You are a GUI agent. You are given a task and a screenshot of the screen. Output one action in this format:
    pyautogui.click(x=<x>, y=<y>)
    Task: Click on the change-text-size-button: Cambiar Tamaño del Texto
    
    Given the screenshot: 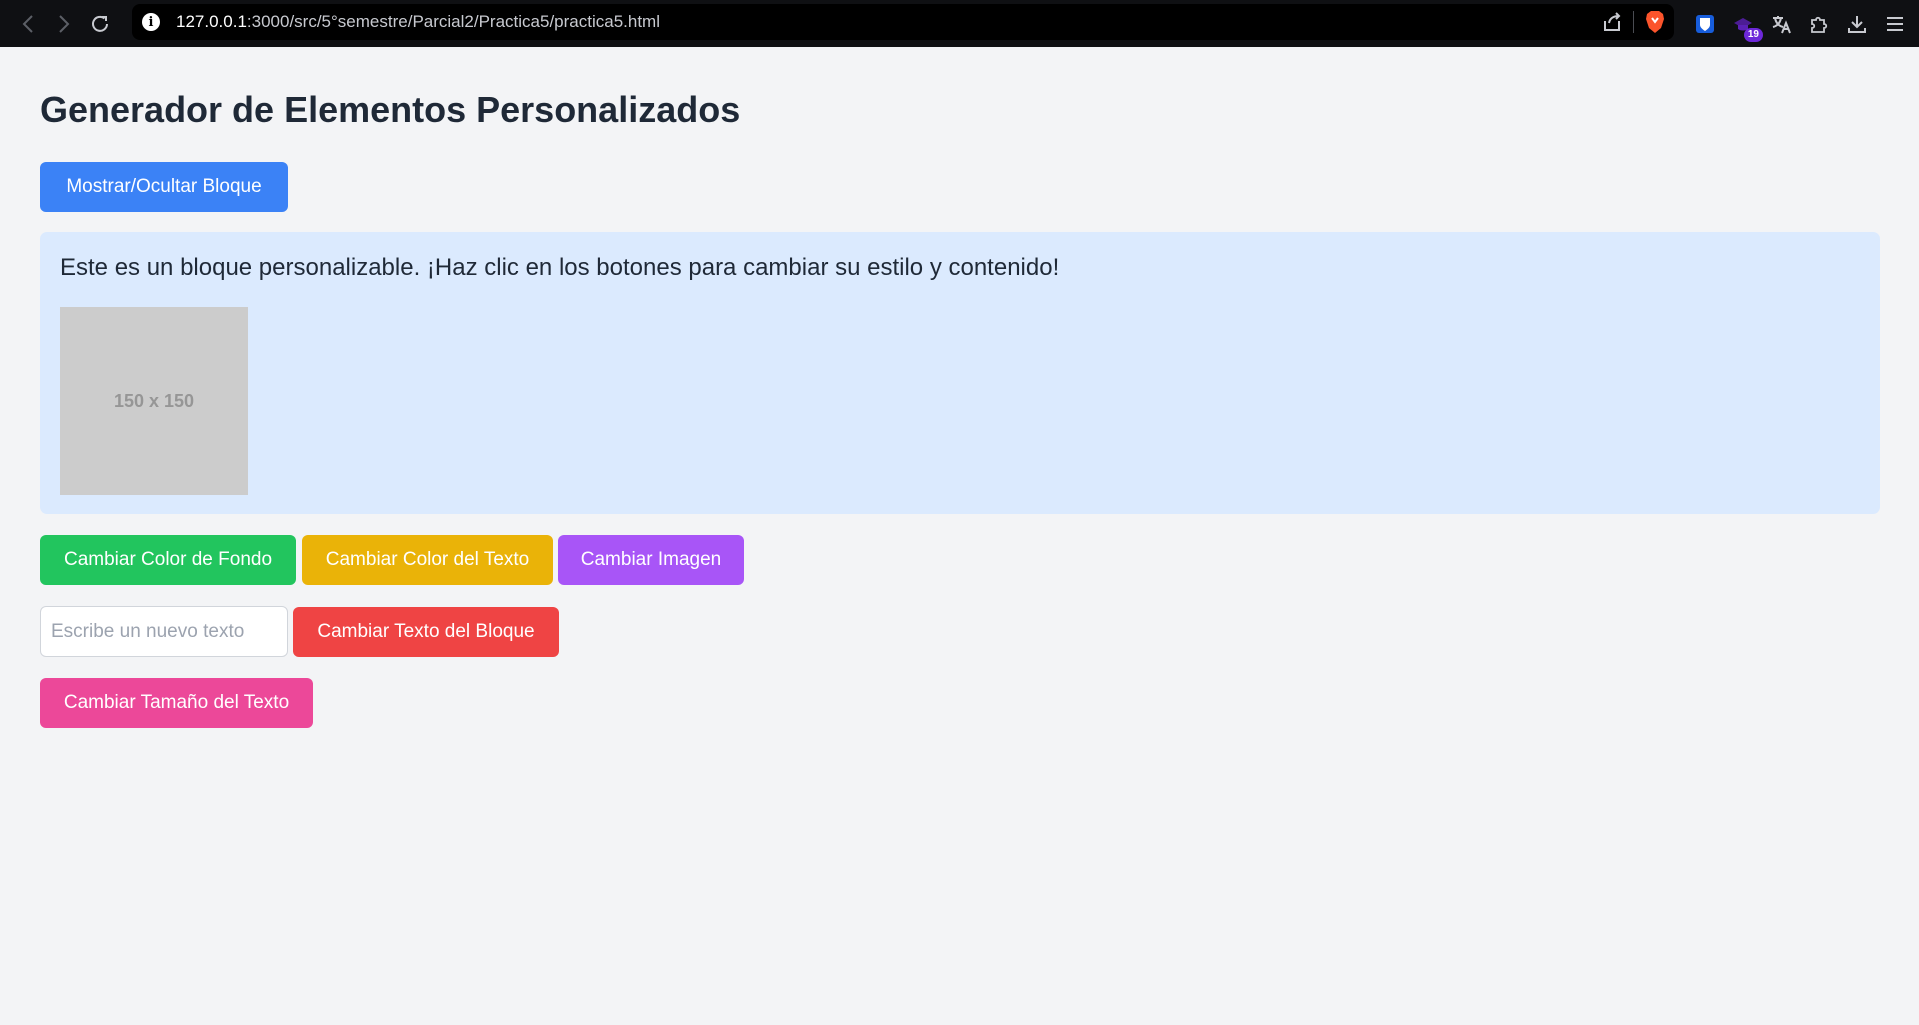 What is the action you would take?
    pyautogui.click(x=176, y=703)
    